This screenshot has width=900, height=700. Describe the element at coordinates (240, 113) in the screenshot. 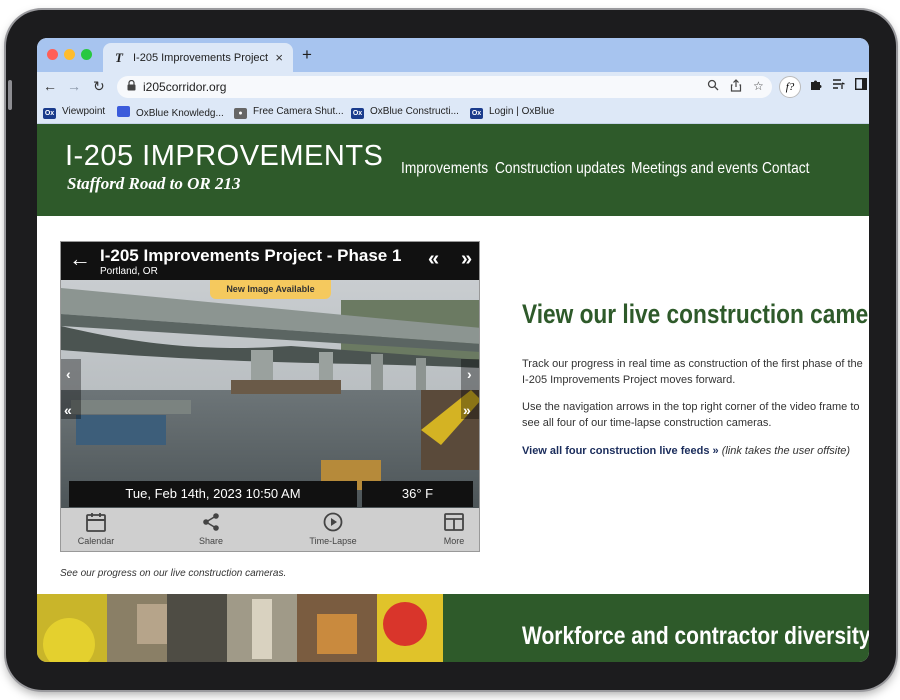

I see `camera-icon: ●` at that location.